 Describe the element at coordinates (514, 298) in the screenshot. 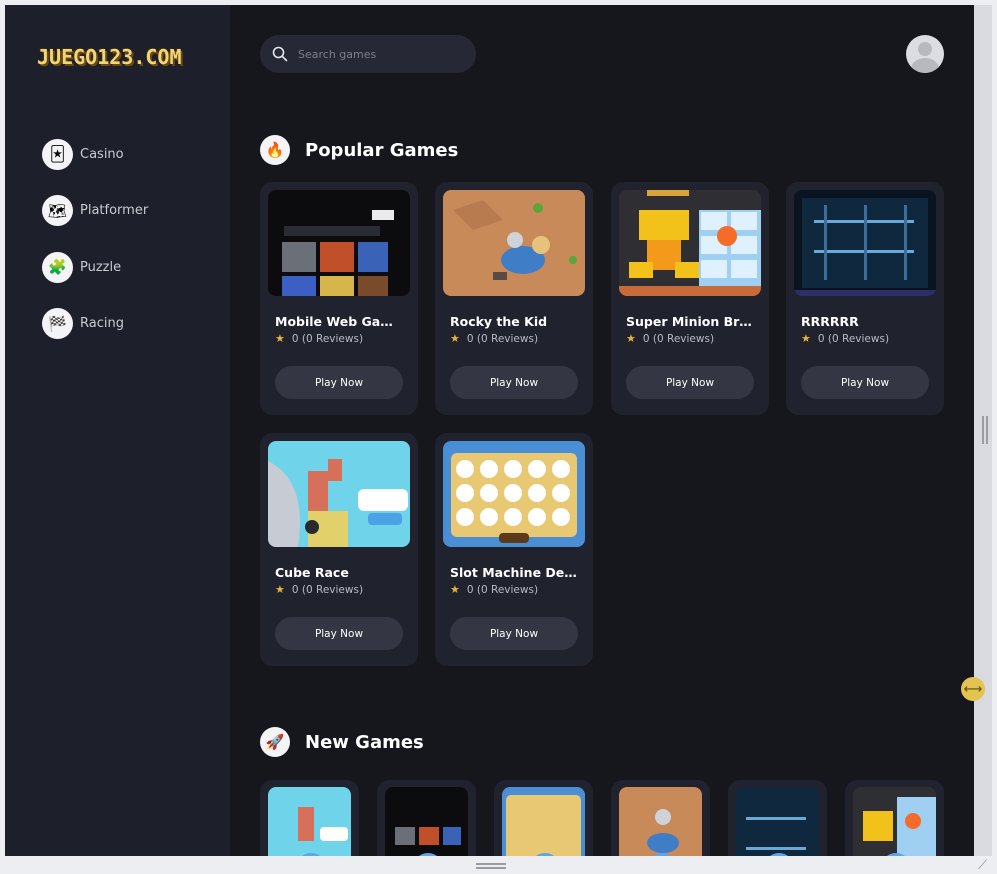

I see `game-card: Rocky the Kid ★ 0 (0 Reviews) Play Now` at that location.